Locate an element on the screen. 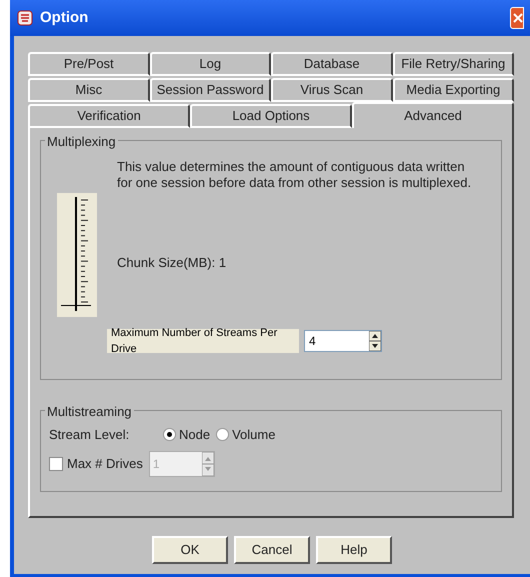  stream-level-label: Stream Level: is located at coordinates (89, 435).